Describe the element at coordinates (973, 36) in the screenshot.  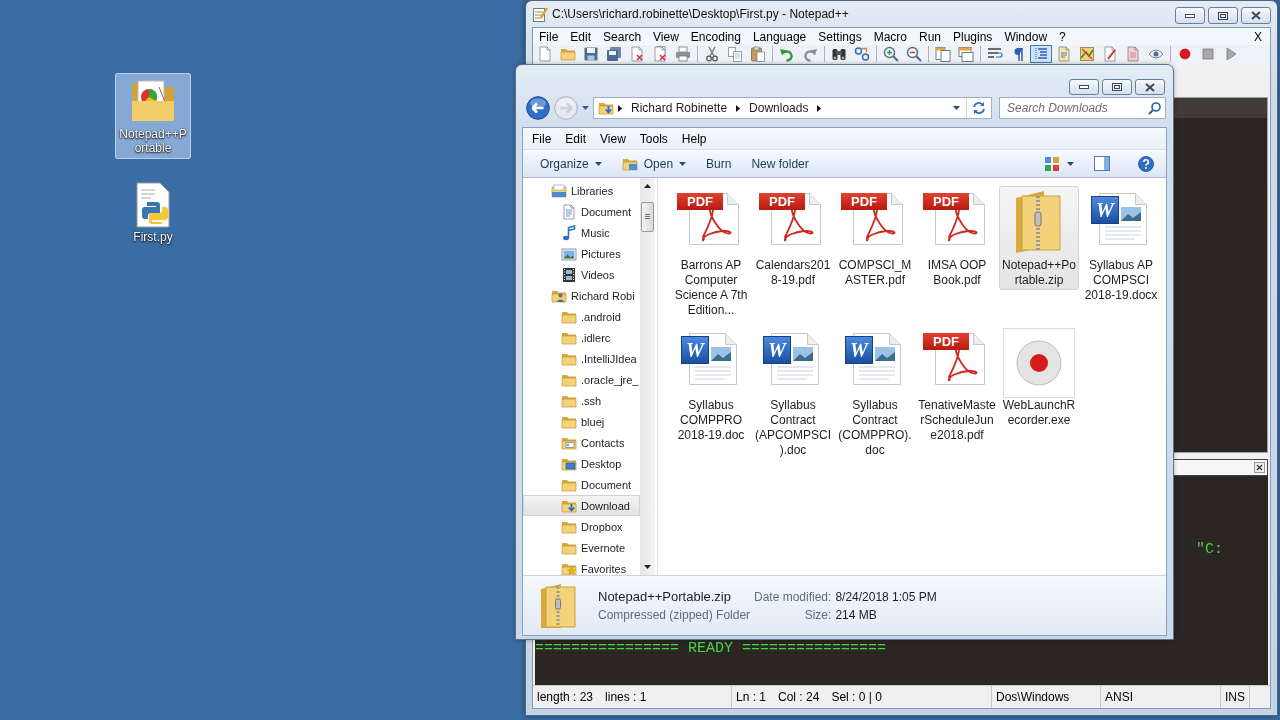
I see `menu-item: Plugins` at that location.